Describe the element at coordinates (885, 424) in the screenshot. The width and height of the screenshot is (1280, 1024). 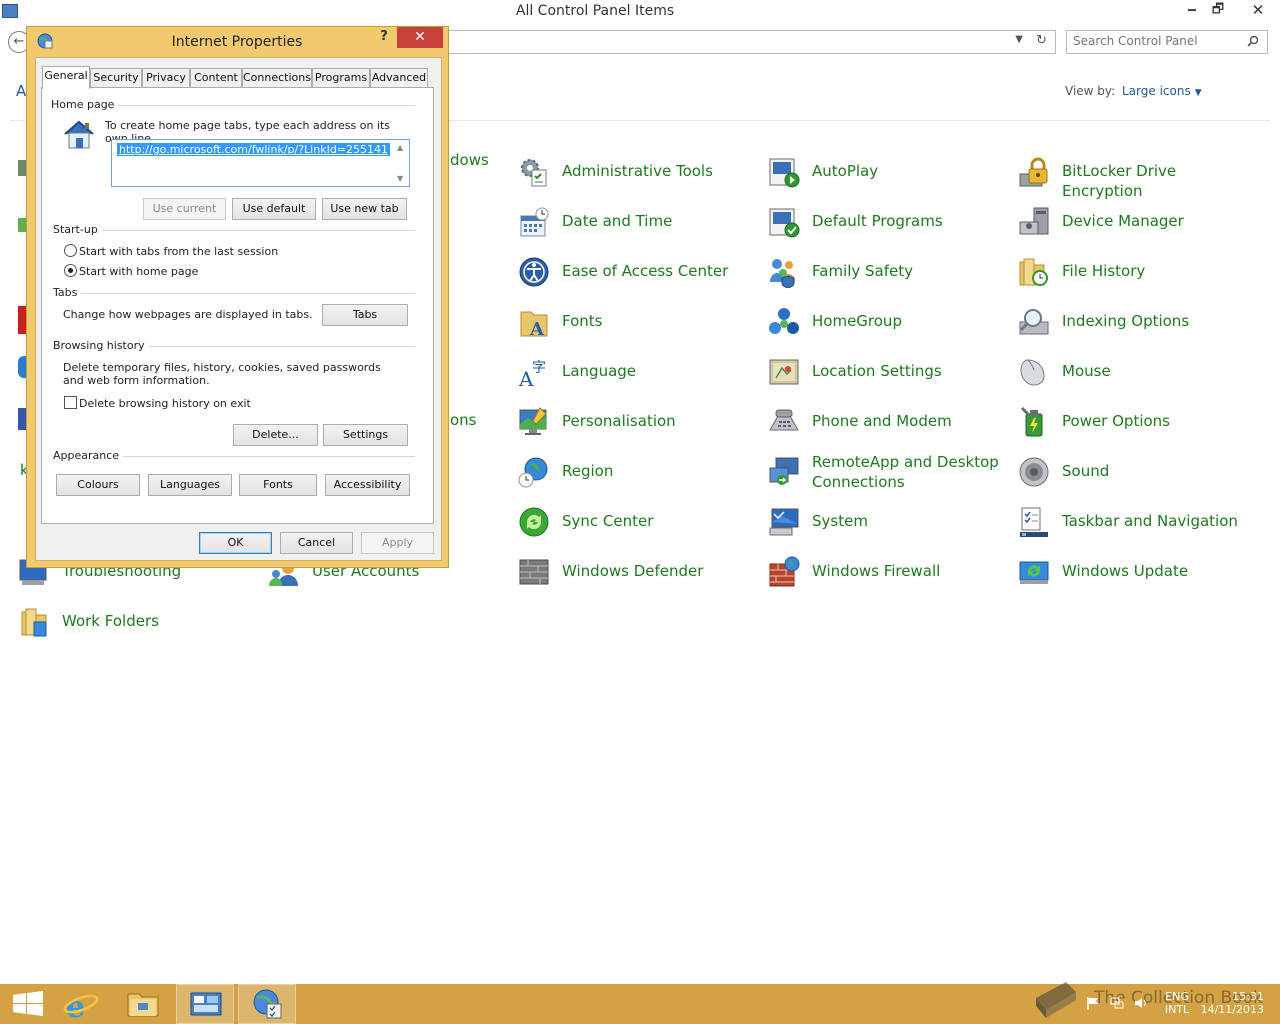
I see `cp-item-phone-and-modem: Phone and Modem` at that location.